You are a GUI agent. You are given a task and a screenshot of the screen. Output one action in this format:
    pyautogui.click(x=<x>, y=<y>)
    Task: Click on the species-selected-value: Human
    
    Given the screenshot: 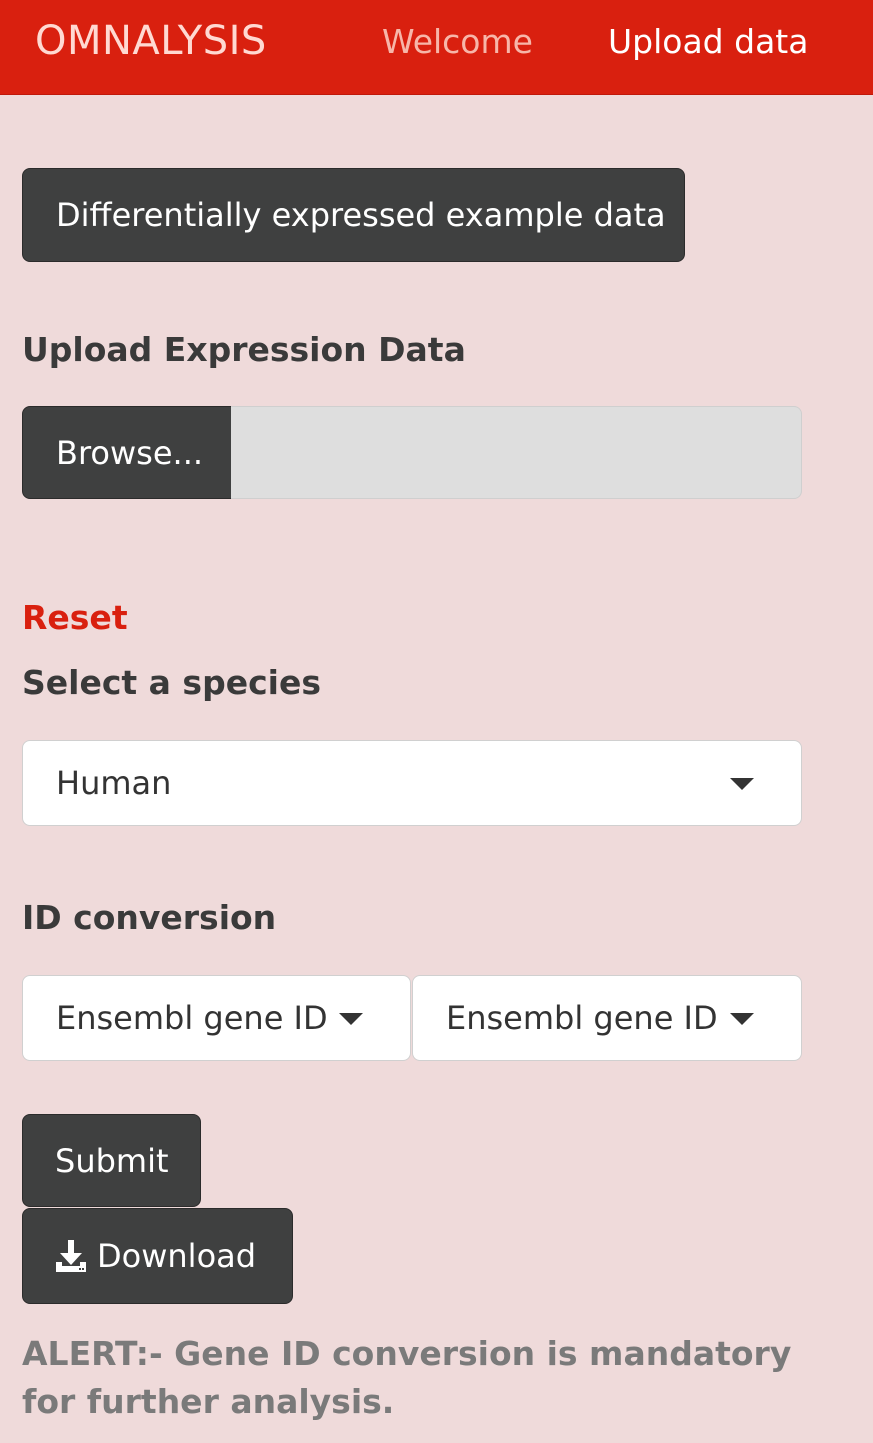 What is the action you would take?
    pyautogui.click(x=114, y=783)
    